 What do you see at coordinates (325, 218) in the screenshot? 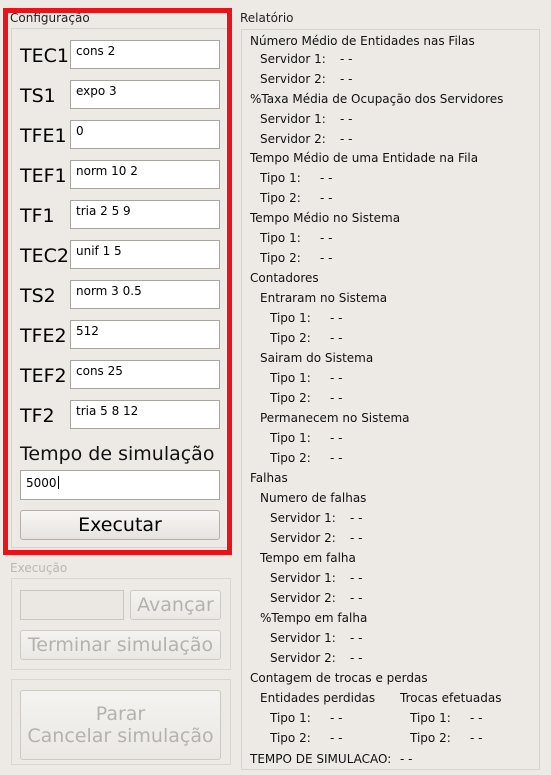
I see `report-system-time-title: Tempo Médio no Sistema` at bounding box center [325, 218].